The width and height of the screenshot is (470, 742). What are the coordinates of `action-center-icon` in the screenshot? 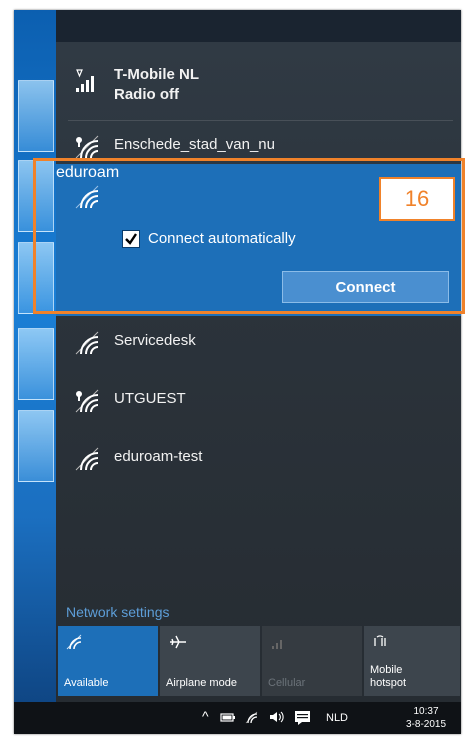 It's located at (303, 718).